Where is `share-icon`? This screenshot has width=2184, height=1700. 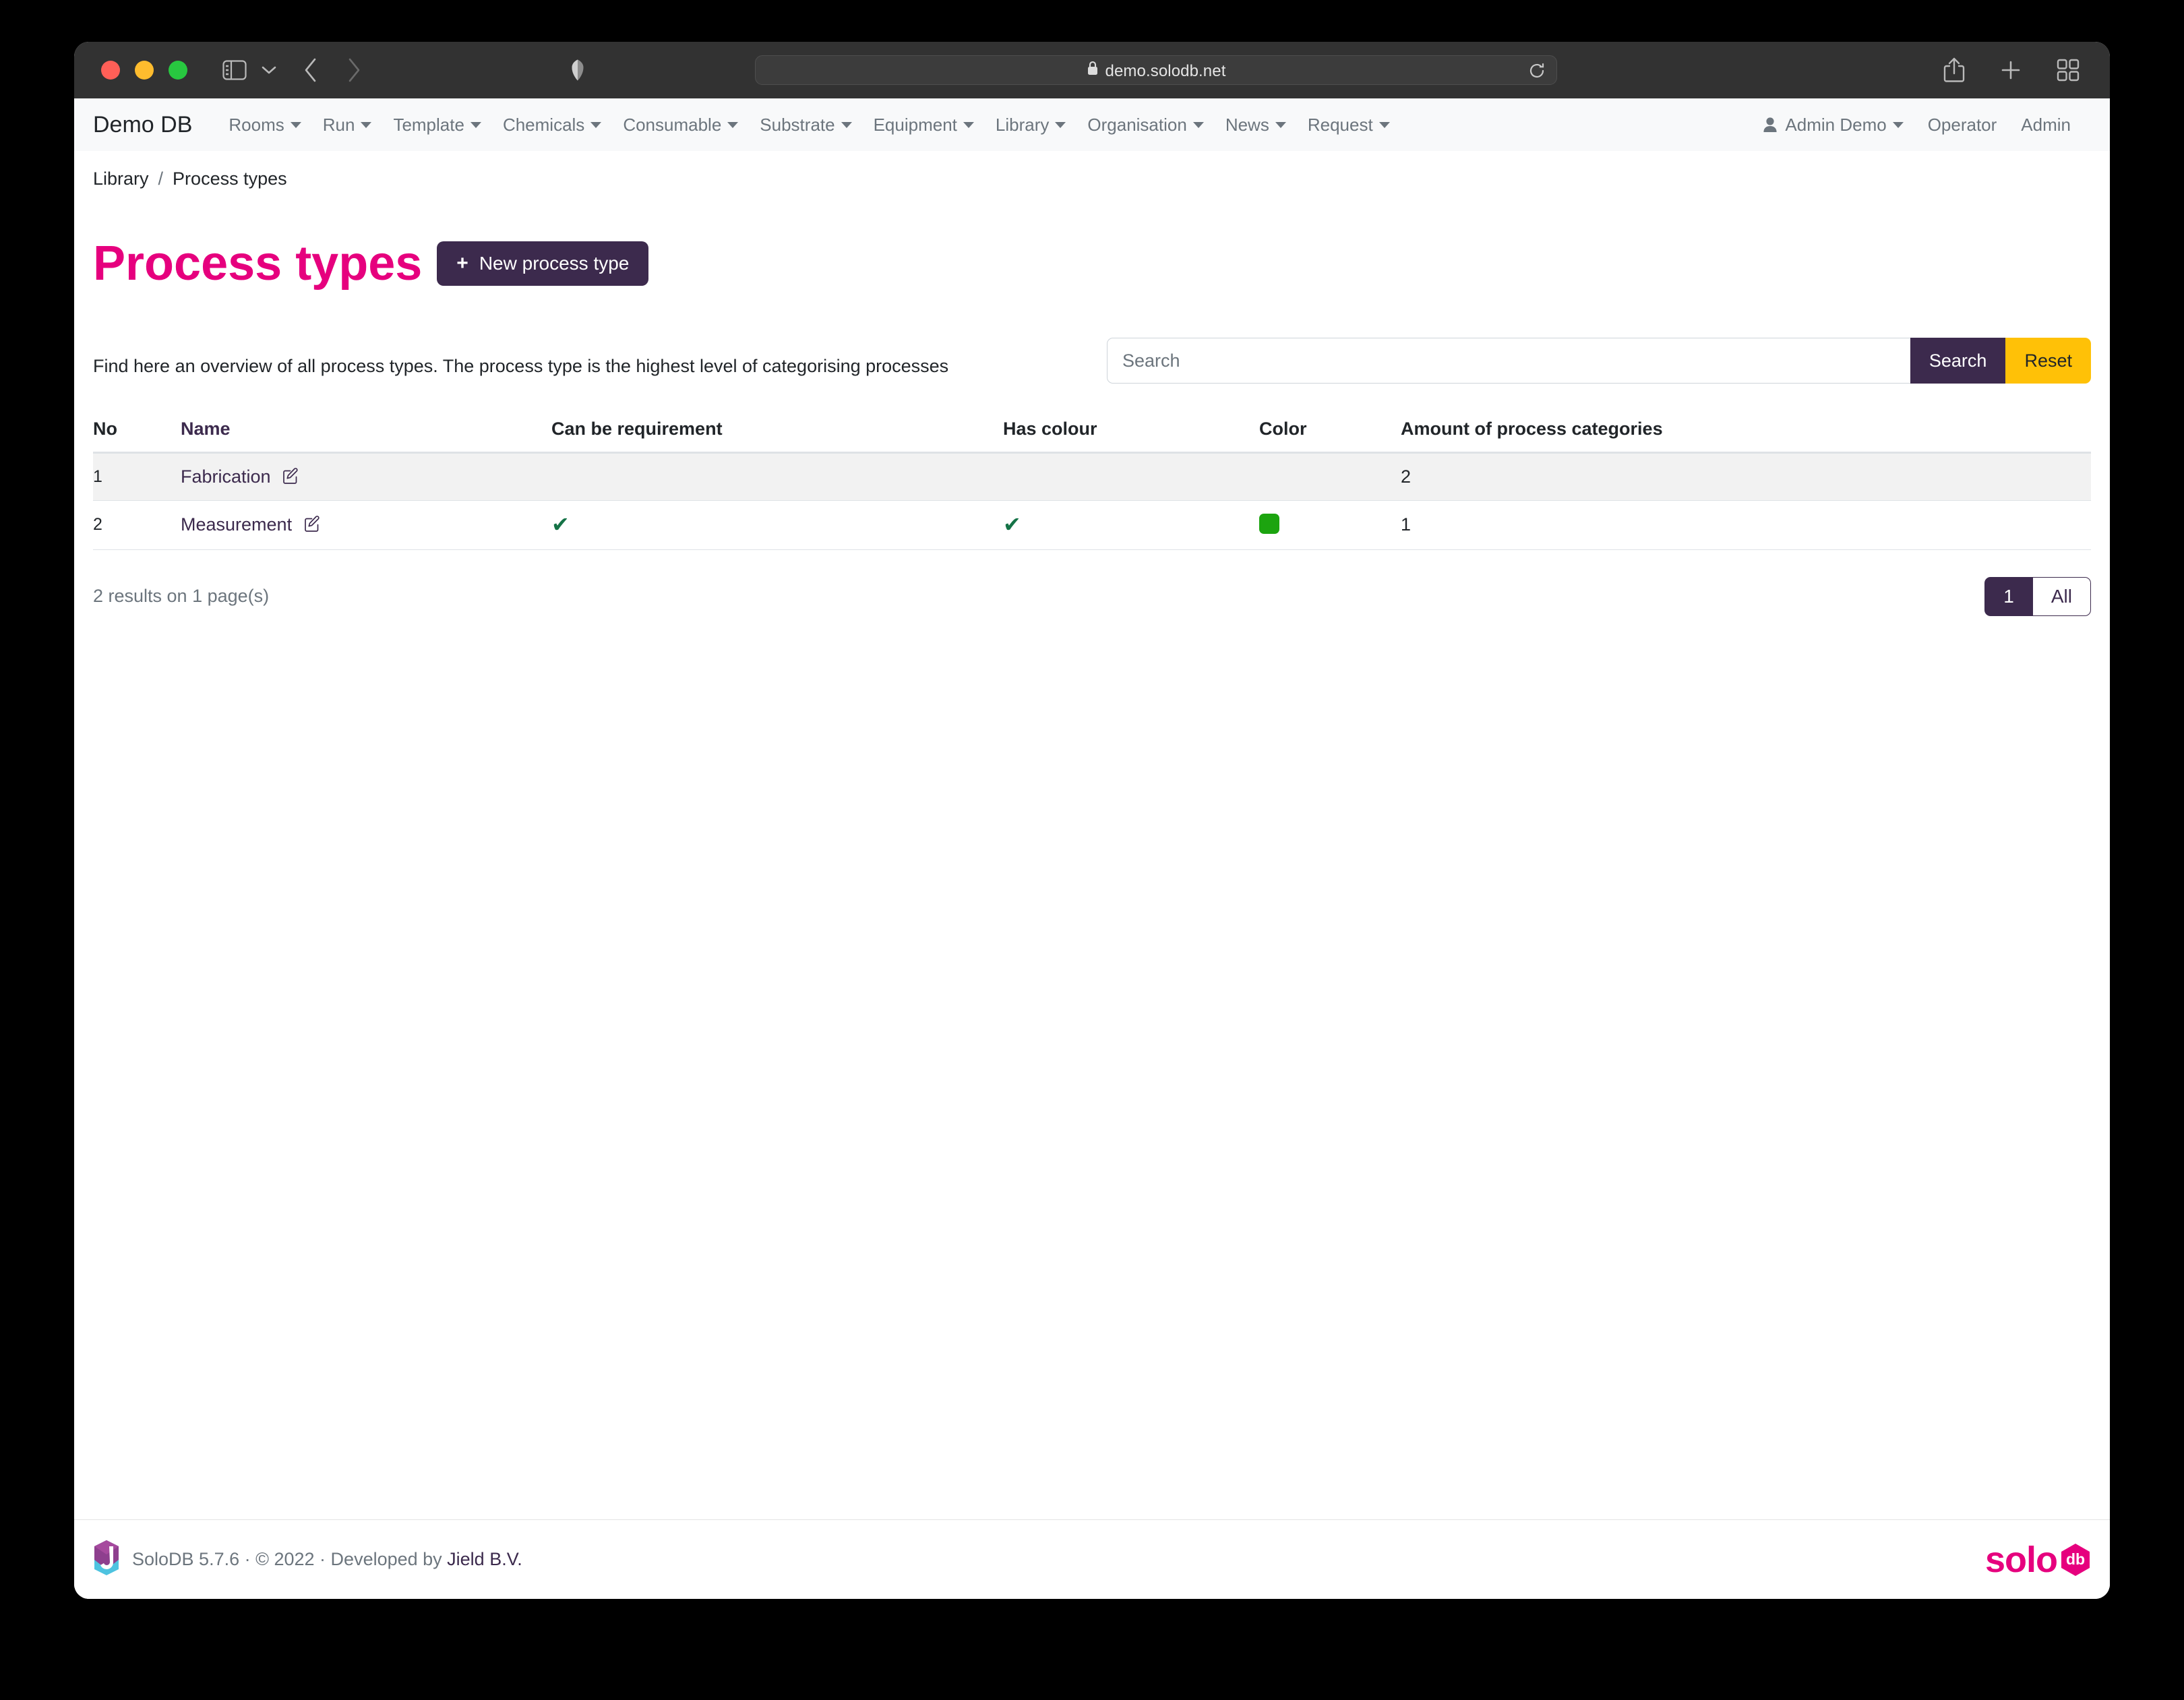 share-icon is located at coordinates (1954, 71).